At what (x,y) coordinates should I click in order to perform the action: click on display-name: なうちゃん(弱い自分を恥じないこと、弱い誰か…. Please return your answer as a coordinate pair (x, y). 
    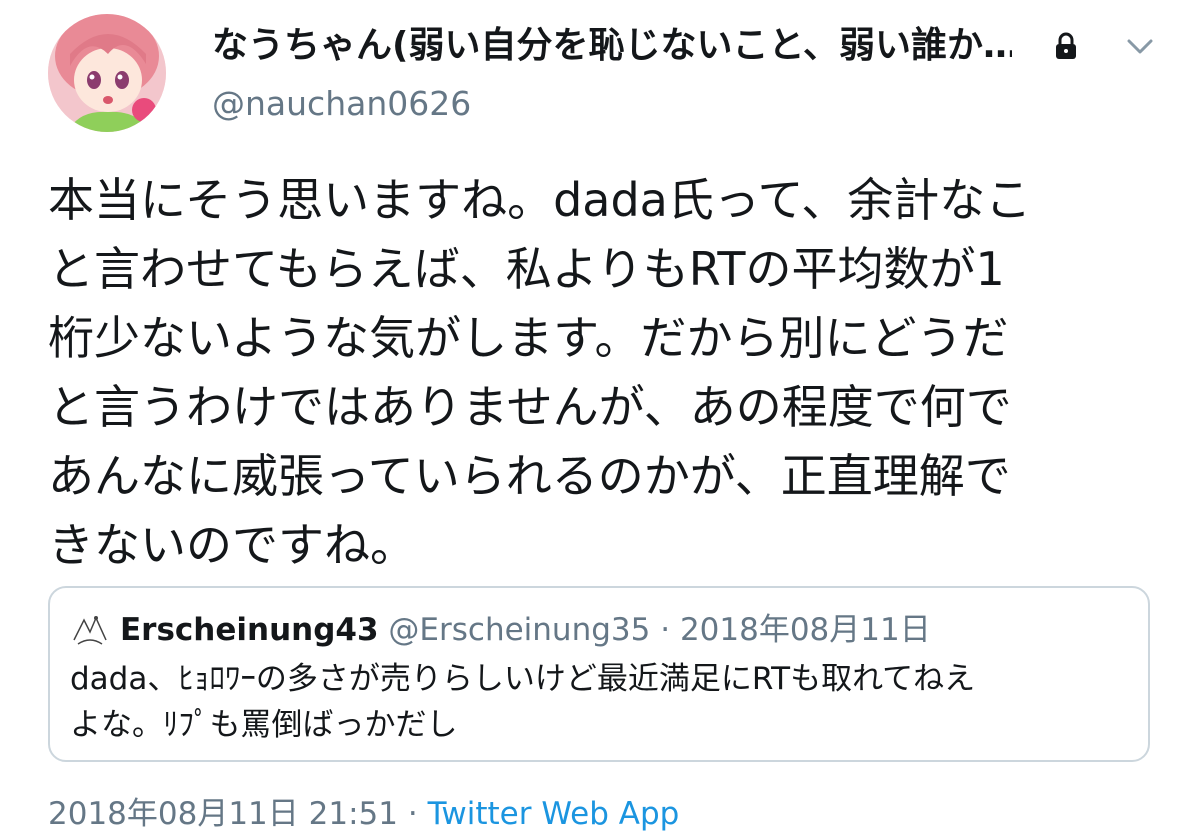
    Looking at the image, I should click on (612, 46).